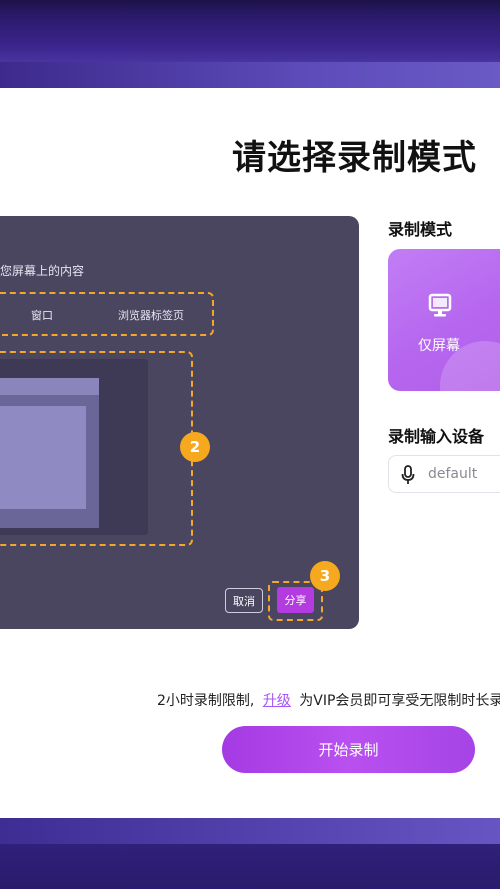 This screenshot has height=889, width=500. What do you see at coordinates (250, 831) in the screenshot?
I see `bottom-banner-stripe` at bounding box center [250, 831].